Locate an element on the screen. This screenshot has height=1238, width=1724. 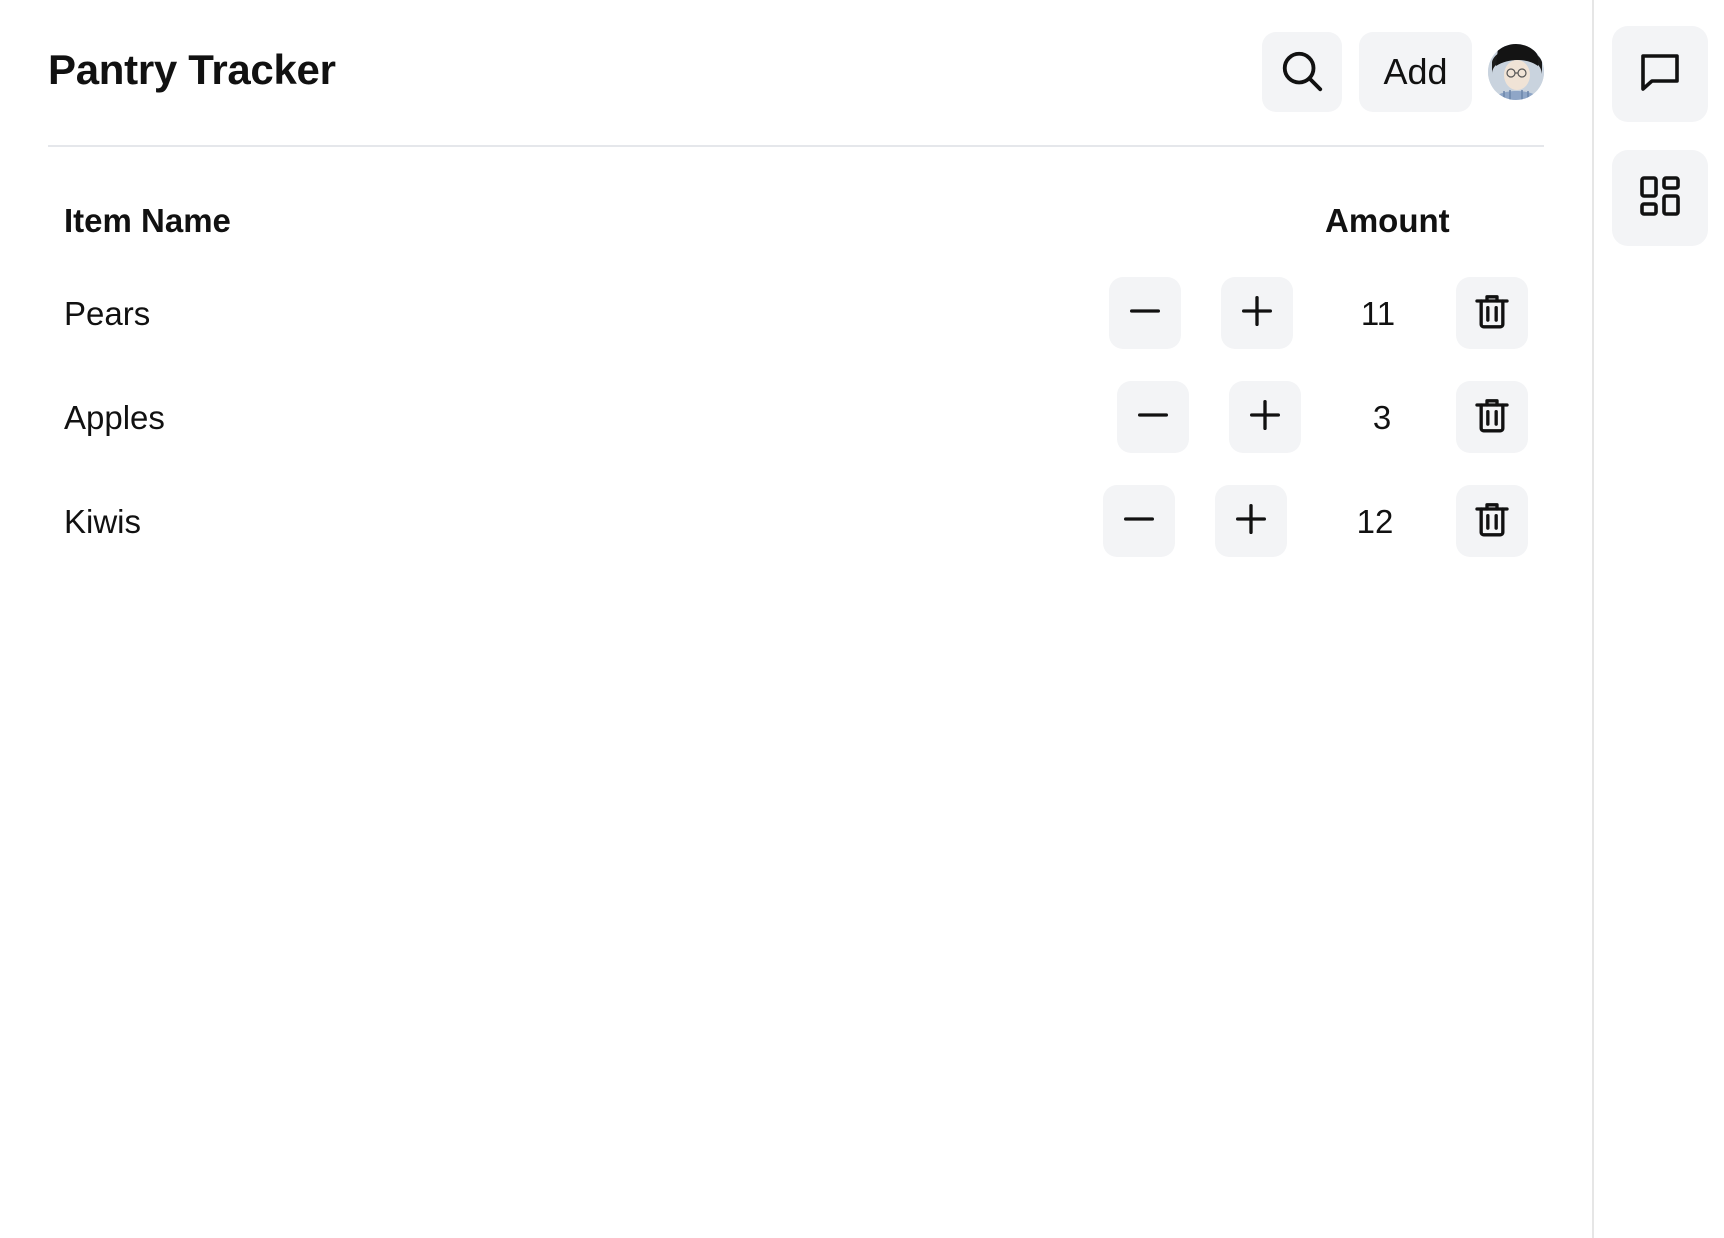
search-icon is located at coordinates (1302, 72).